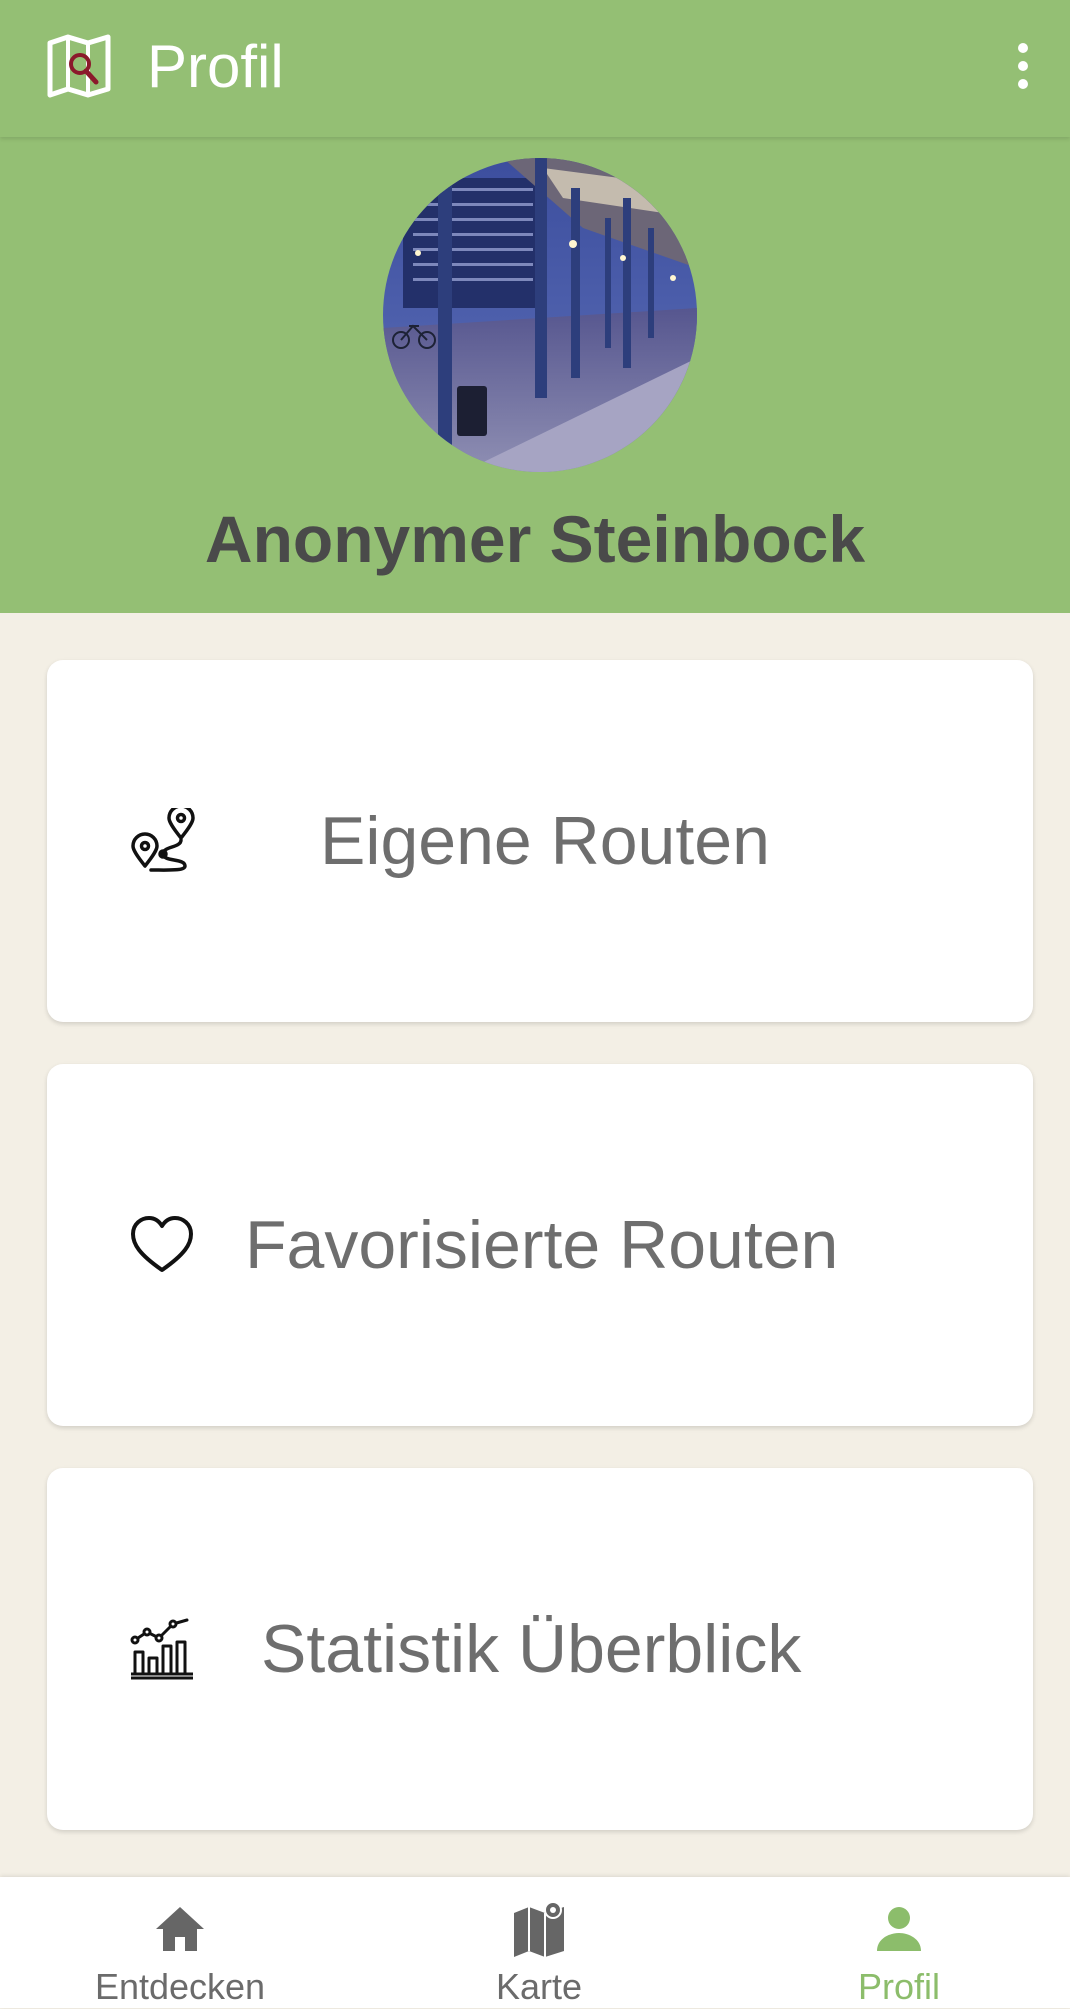 This screenshot has height=2009, width=1070. What do you see at coordinates (899, 1929) in the screenshot?
I see `person-icon` at bounding box center [899, 1929].